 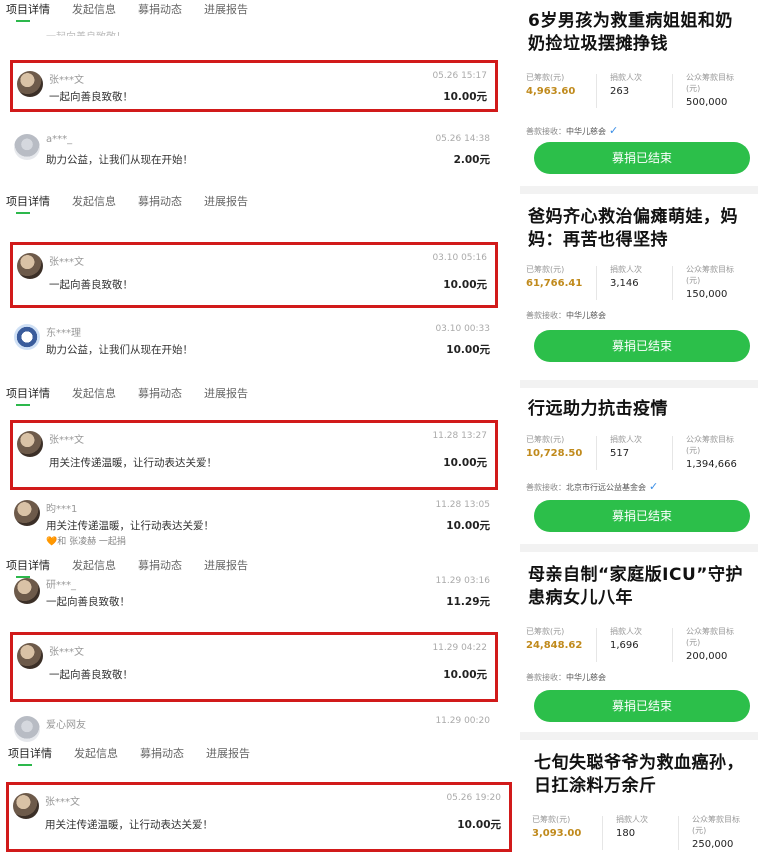 What do you see at coordinates (711, 464) in the screenshot?
I see `target-amount: 1,394,666` at bounding box center [711, 464].